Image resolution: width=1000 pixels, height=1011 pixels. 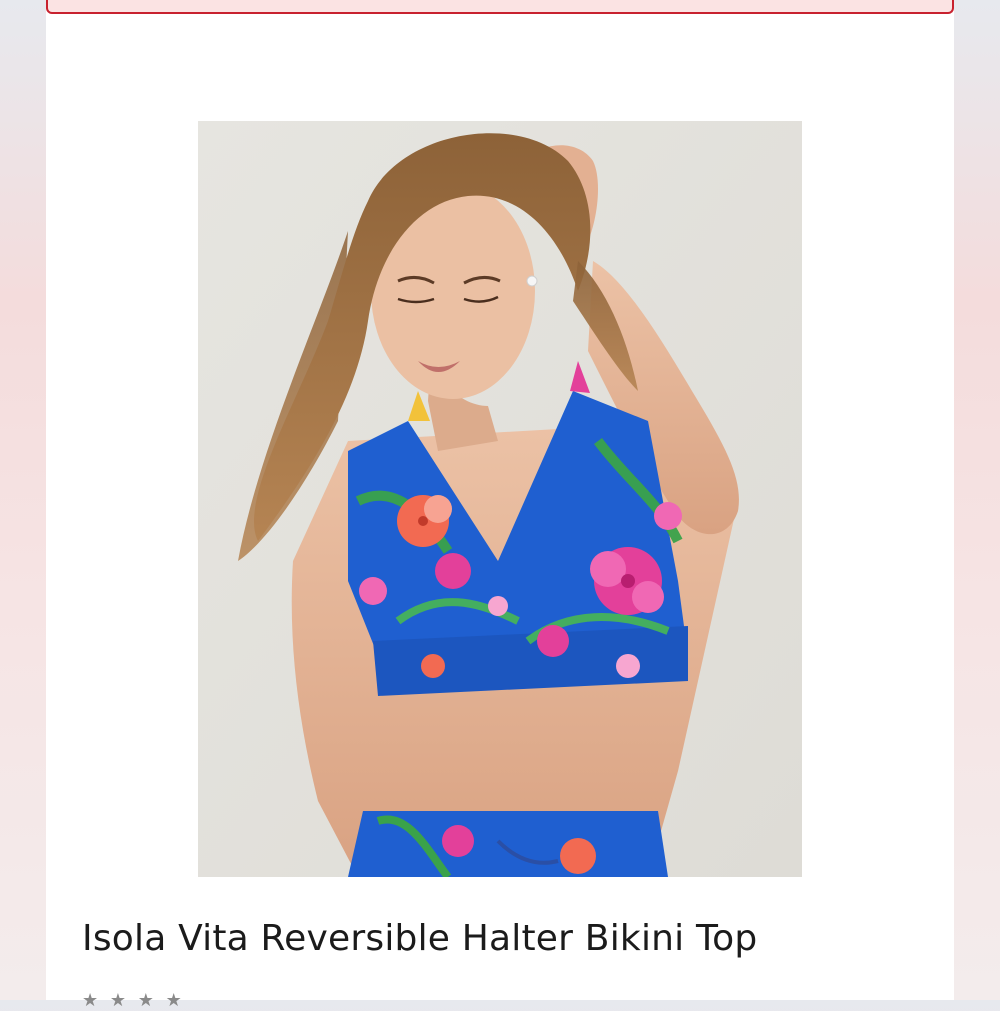 What do you see at coordinates (500, 7) in the screenshot?
I see `alert-banner` at bounding box center [500, 7].